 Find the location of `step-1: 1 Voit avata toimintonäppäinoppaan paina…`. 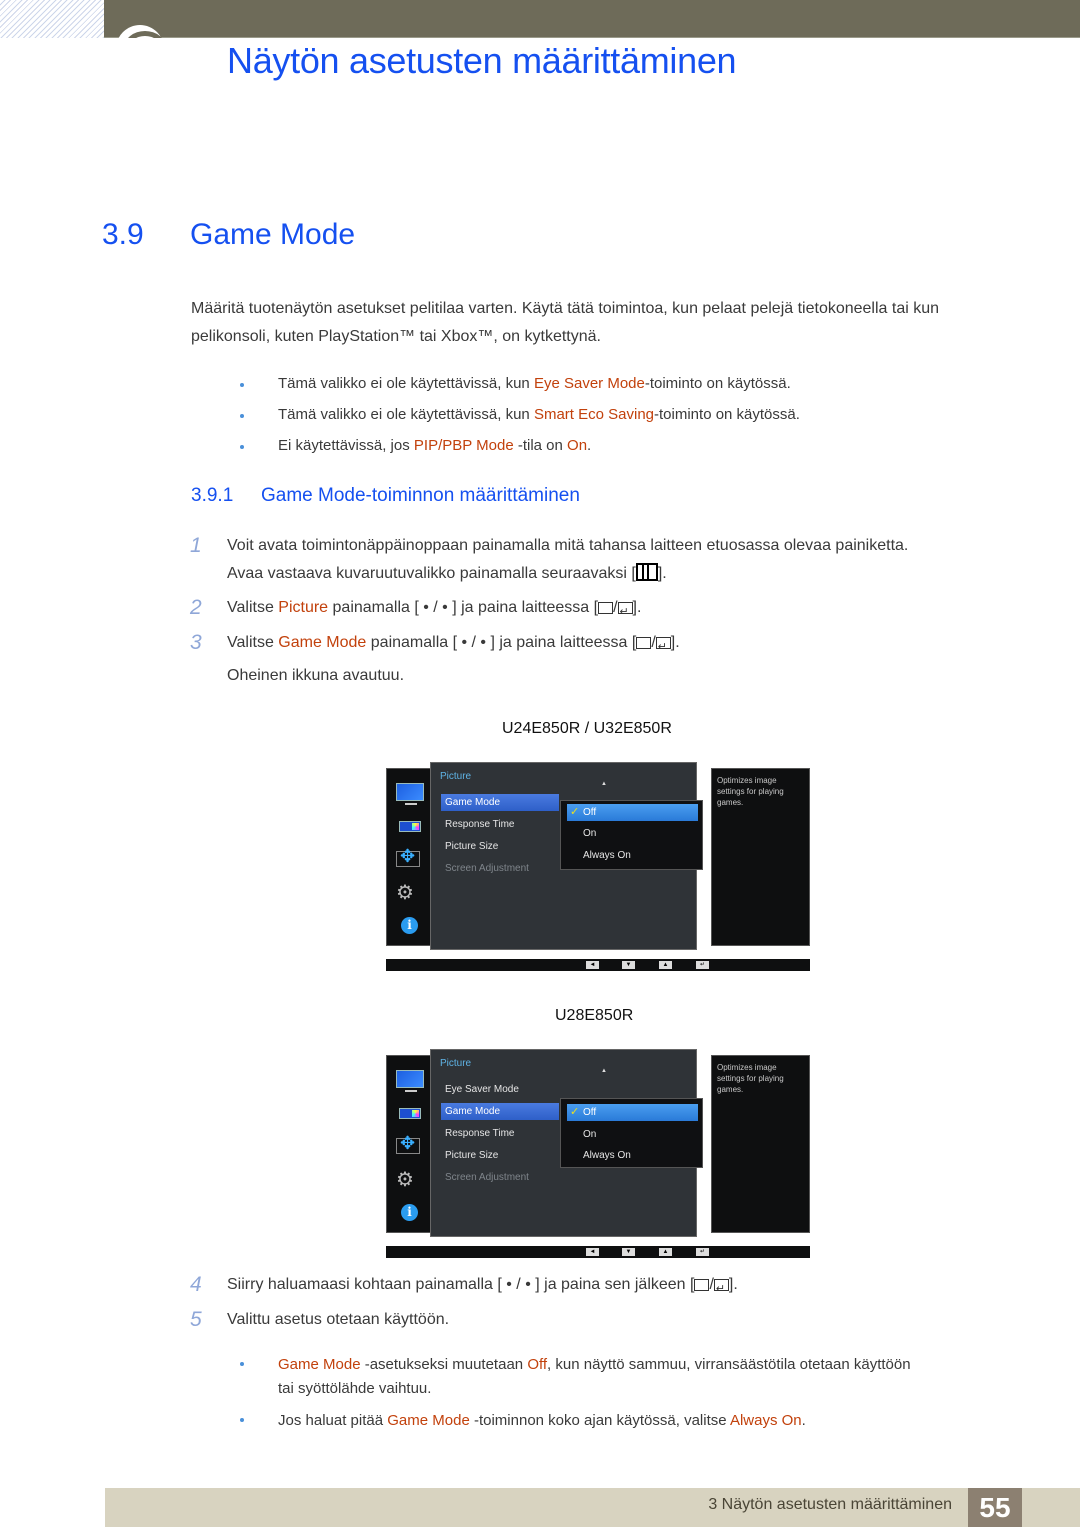

step-1: 1 Voit avata toimintonäppäinoppaan paina… is located at coordinates (549, 558).